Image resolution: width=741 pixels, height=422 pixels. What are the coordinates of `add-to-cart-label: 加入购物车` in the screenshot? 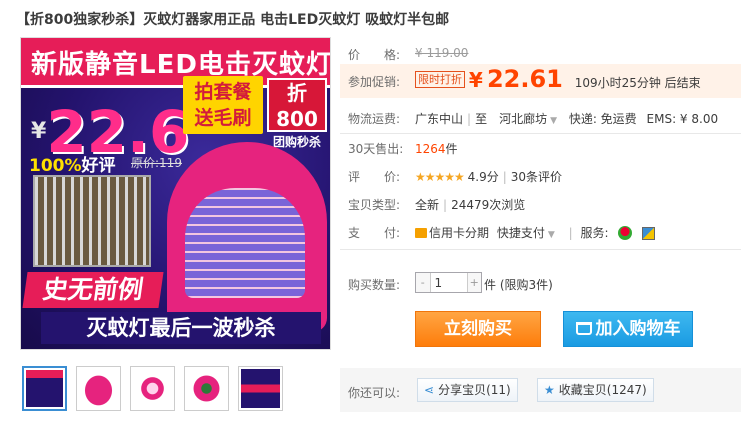 It's located at (638, 329).